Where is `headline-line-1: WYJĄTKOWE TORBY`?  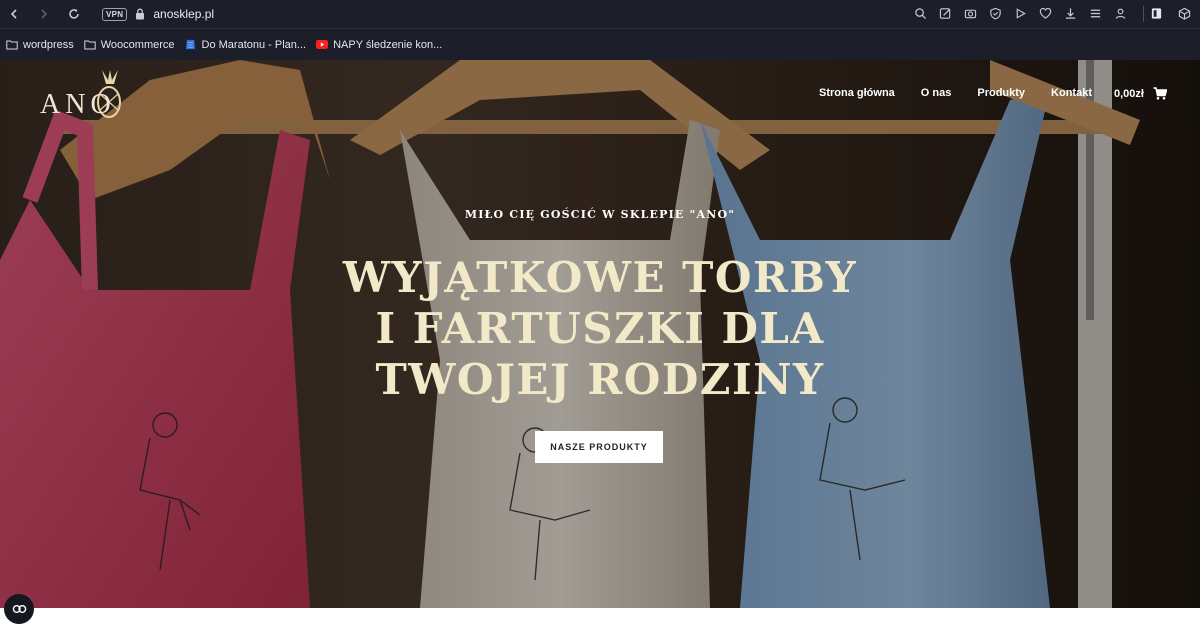
headline-line-1: WYJĄTKOWE TORBY is located at coordinates (600, 277).